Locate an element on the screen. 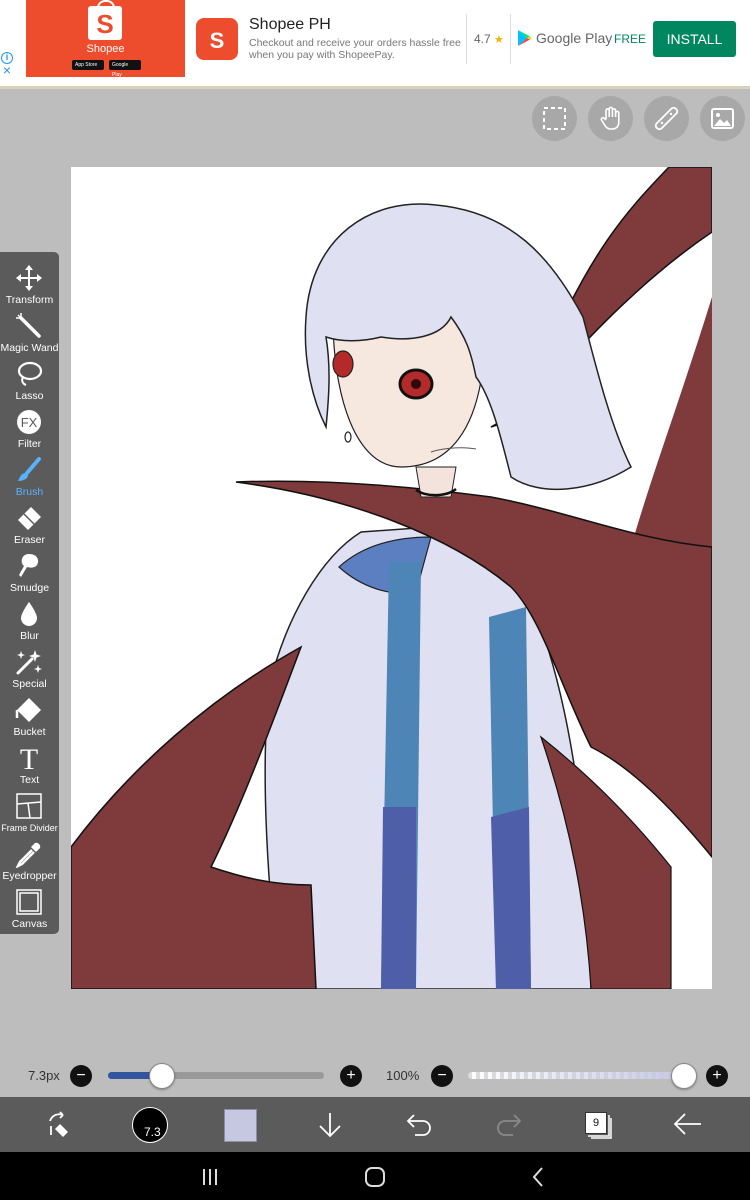 This screenshot has height=1200, width=750. ruler-button is located at coordinates (666, 118).